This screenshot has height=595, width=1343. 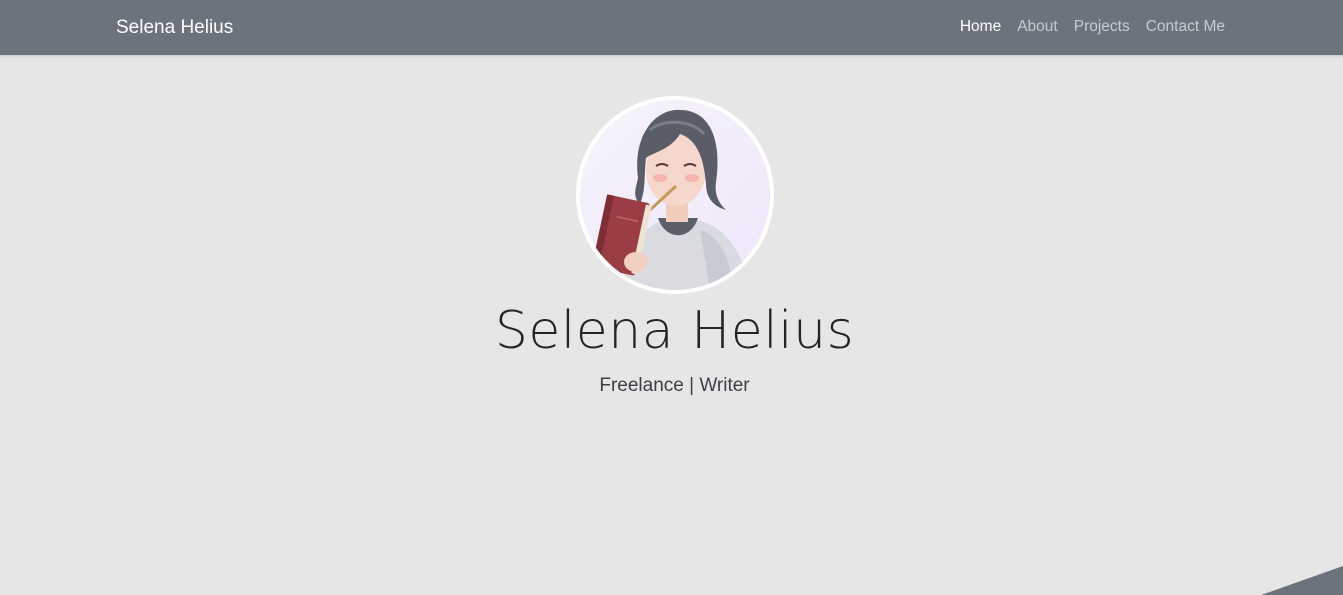 What do you see at coordinates (174, 28) in the screenshot?
I see `brand-link: Selena Helius` at bounding box center [174, 28].